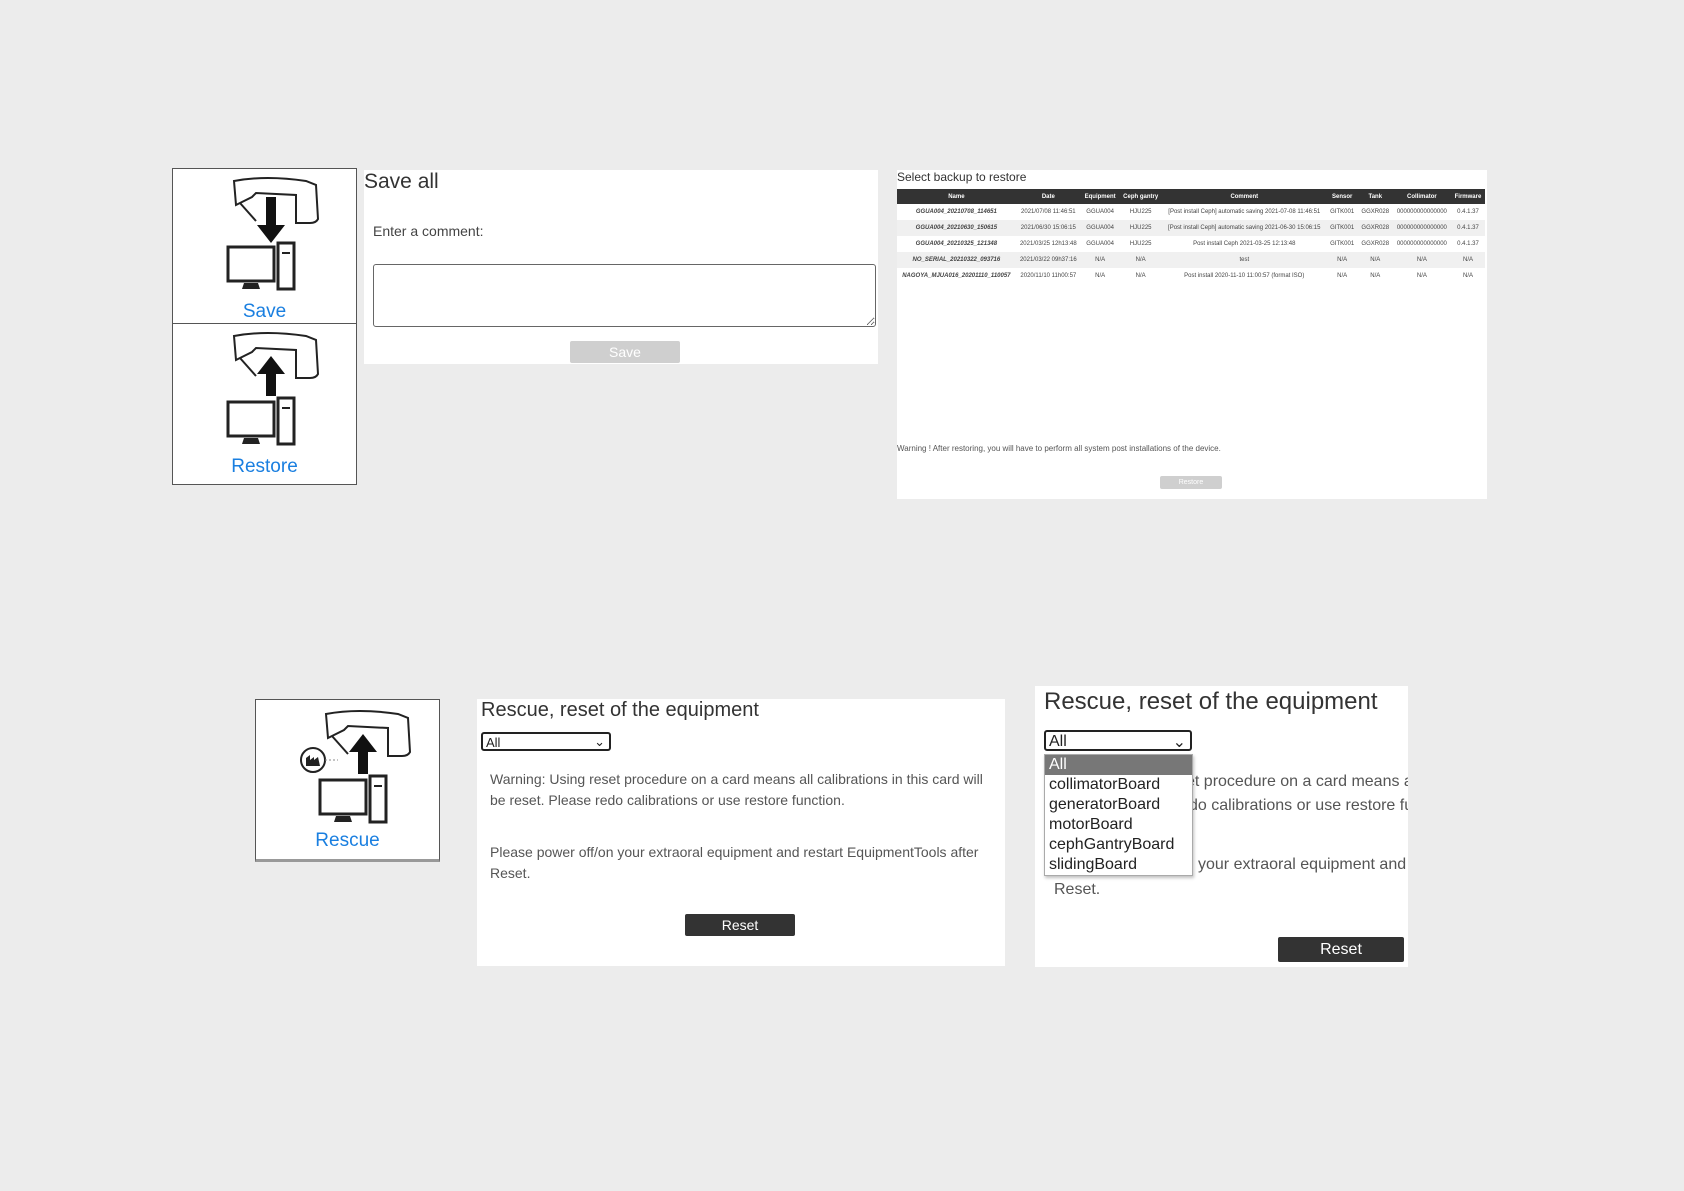 The width and height of the screenshot is (1684, 1191). What do you see at coordinates (428, 231) in the screenshot?
I see `comment-label: Enter a comment:` at bounding box center [428, 231].